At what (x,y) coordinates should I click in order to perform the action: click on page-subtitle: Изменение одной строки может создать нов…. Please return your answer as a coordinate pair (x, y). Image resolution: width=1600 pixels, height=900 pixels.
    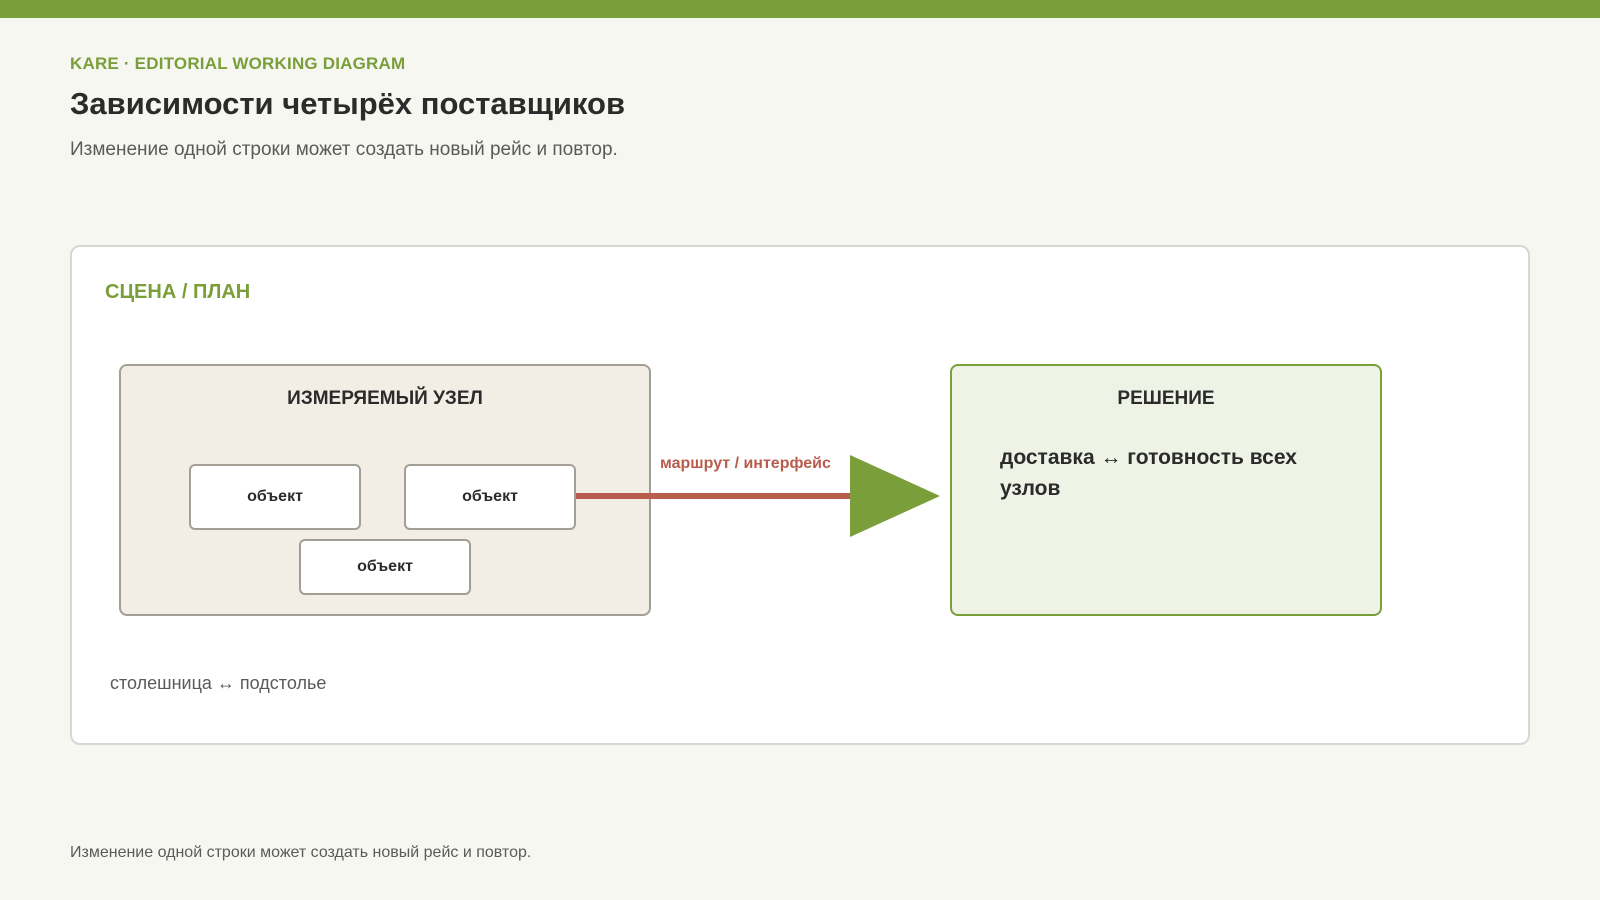
    Looking at the image, I should click on (344, 149).